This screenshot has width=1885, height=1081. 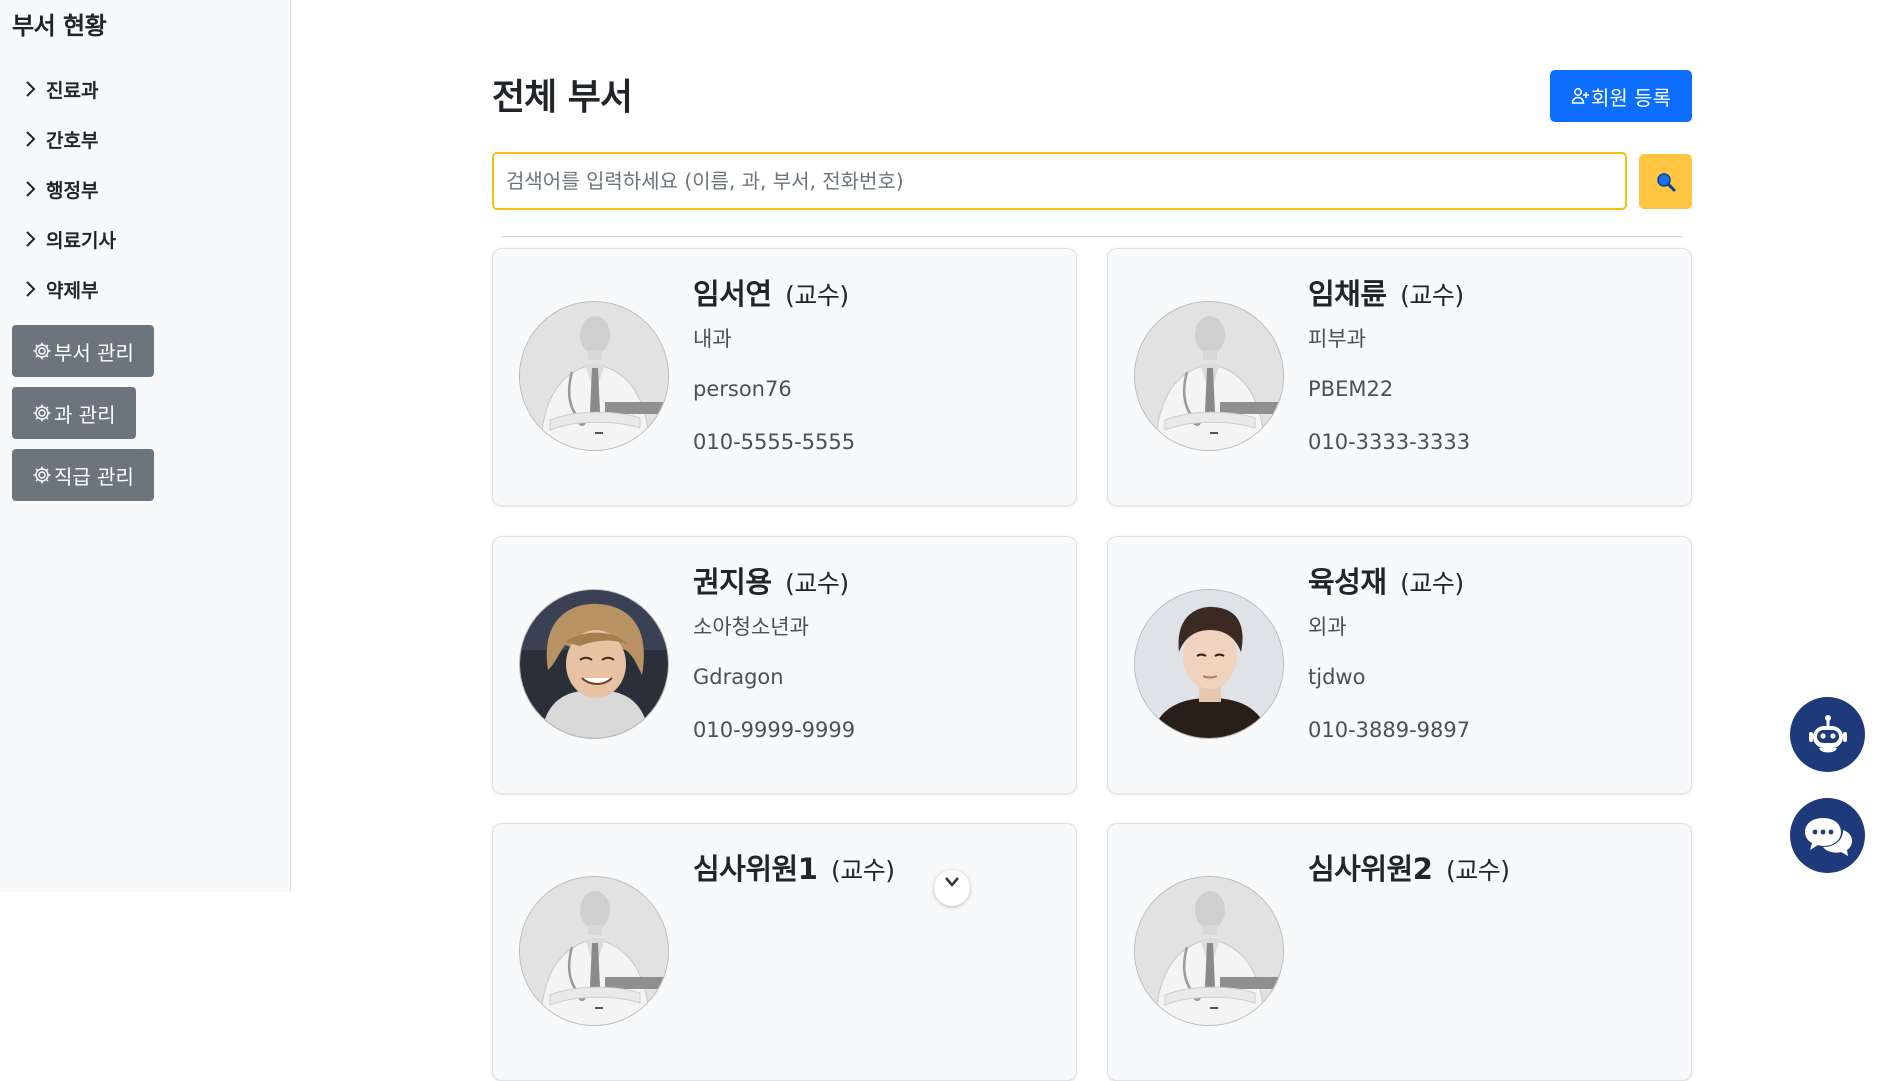 I want to click on search-input, so click(x=1059, y=181).